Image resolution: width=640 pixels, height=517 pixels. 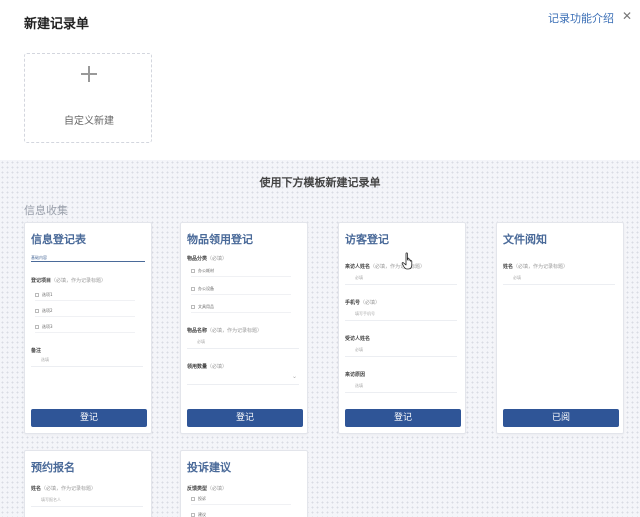 What do you see at coordinates (47, 294) in the screenshot?
I see `option-label: 选项1` at bounding box center [47, 294].